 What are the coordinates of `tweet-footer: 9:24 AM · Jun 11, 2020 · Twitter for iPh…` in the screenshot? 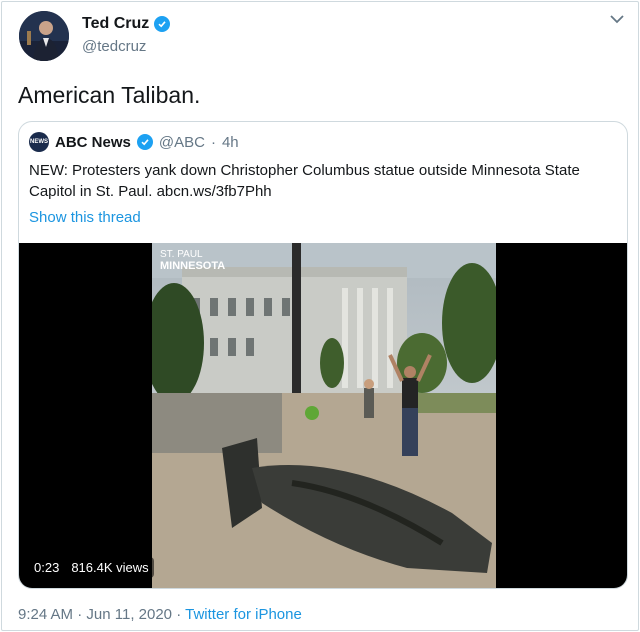 It's located at (160, 614).